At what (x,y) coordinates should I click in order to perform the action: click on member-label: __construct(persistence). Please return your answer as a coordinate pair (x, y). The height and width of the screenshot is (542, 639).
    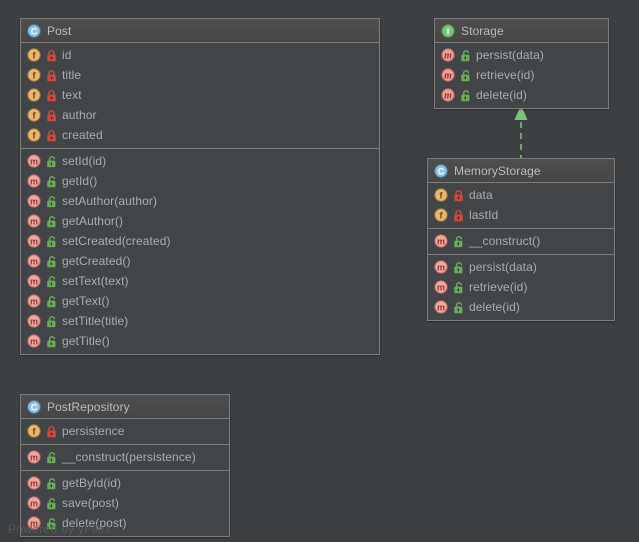
    Looking at the image, I should click on (129, 457).